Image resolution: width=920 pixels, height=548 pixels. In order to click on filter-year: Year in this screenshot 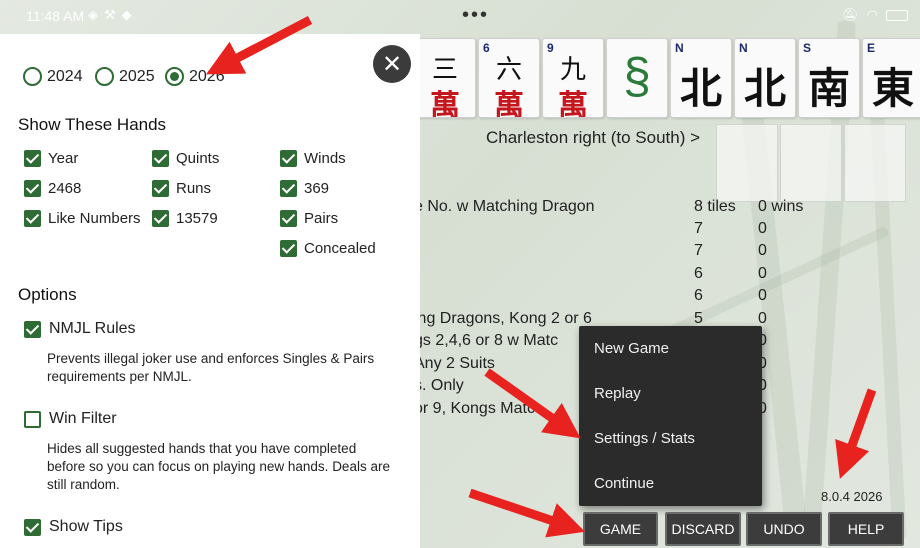, I will do `click(51, 158)`.